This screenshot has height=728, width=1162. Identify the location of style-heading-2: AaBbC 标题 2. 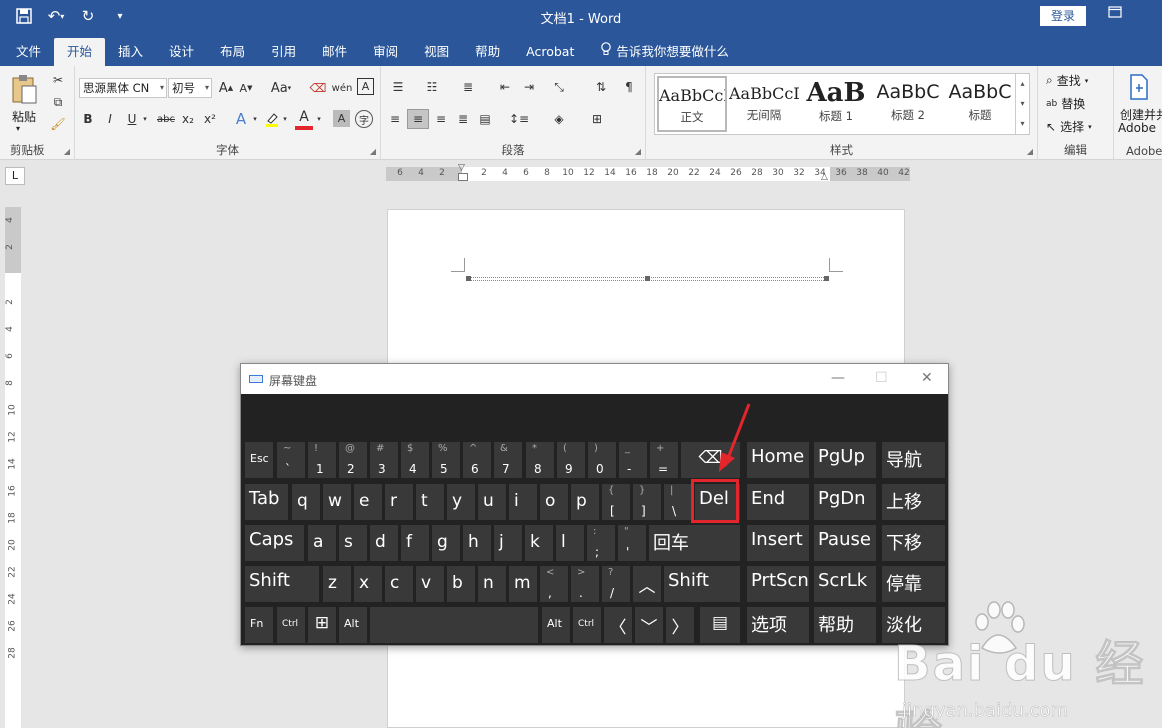
(908, 104).